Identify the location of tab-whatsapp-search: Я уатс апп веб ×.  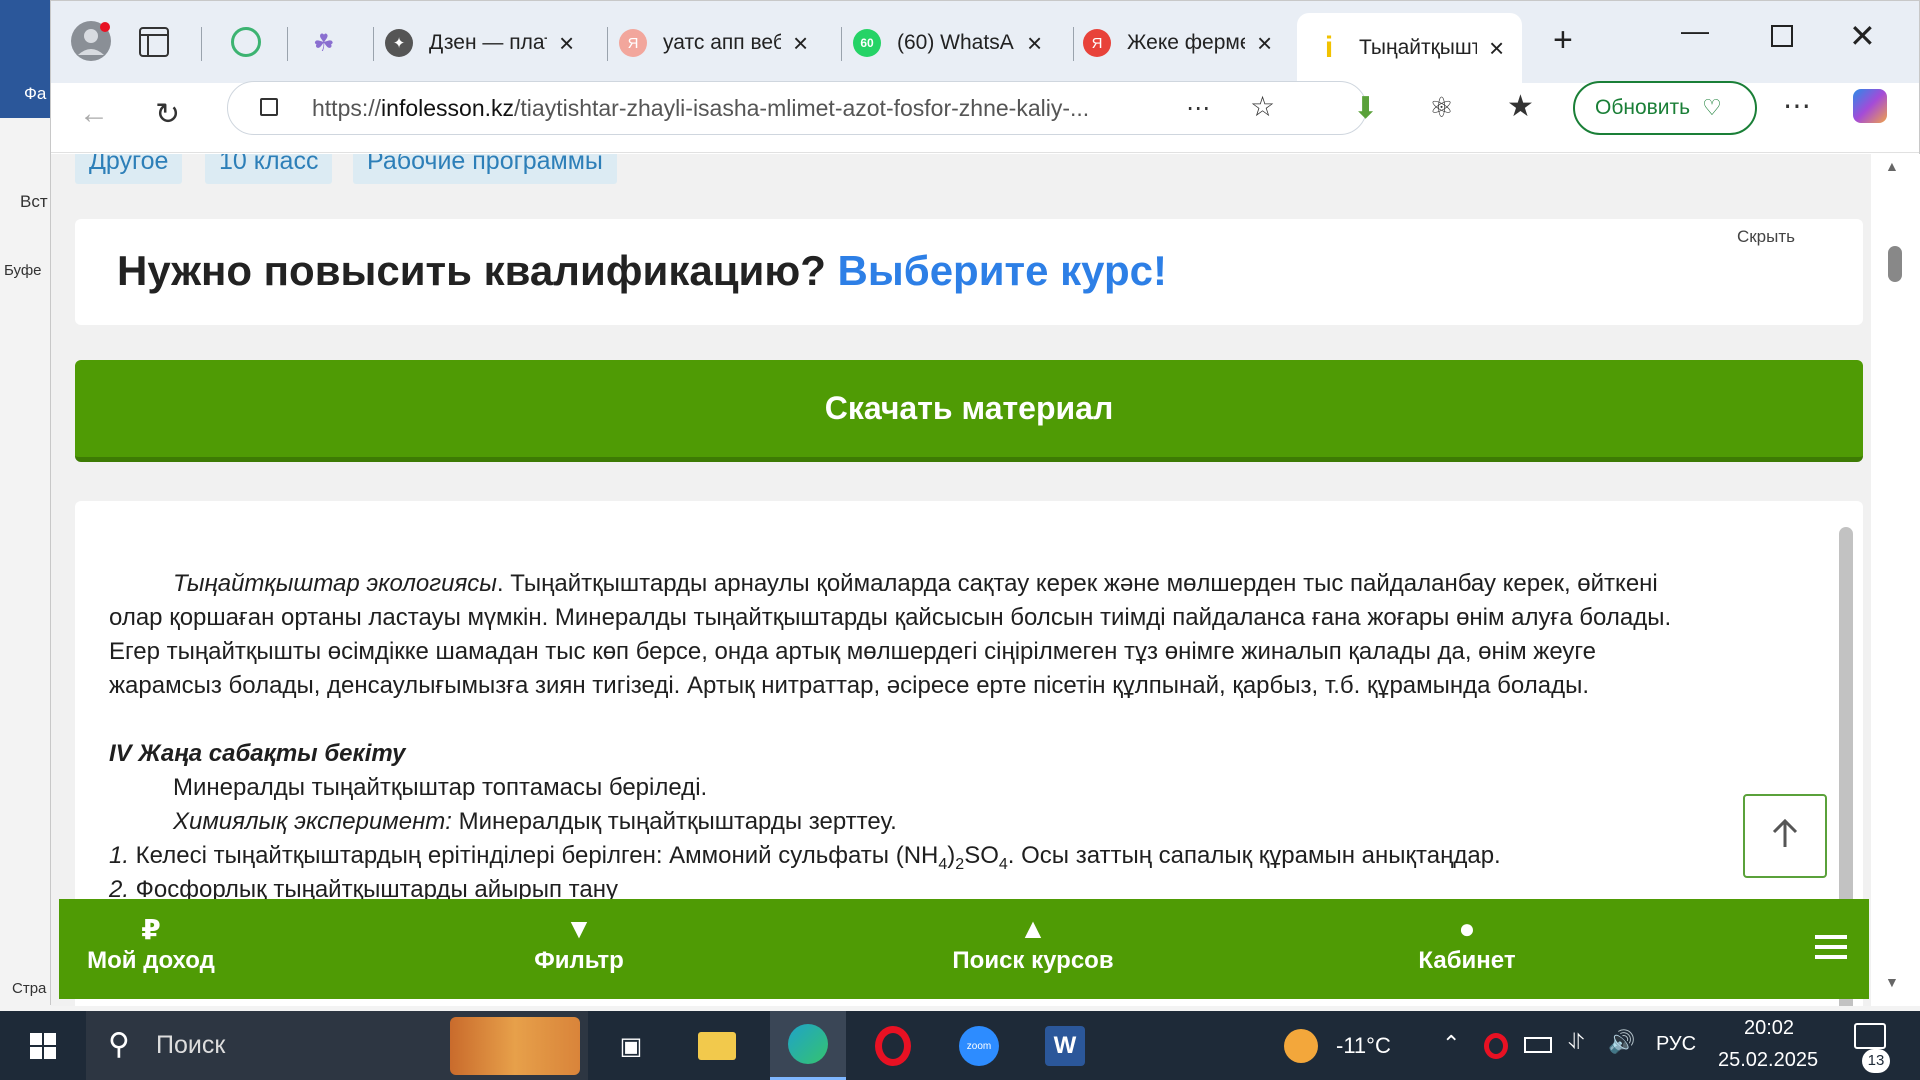
(713, 43).